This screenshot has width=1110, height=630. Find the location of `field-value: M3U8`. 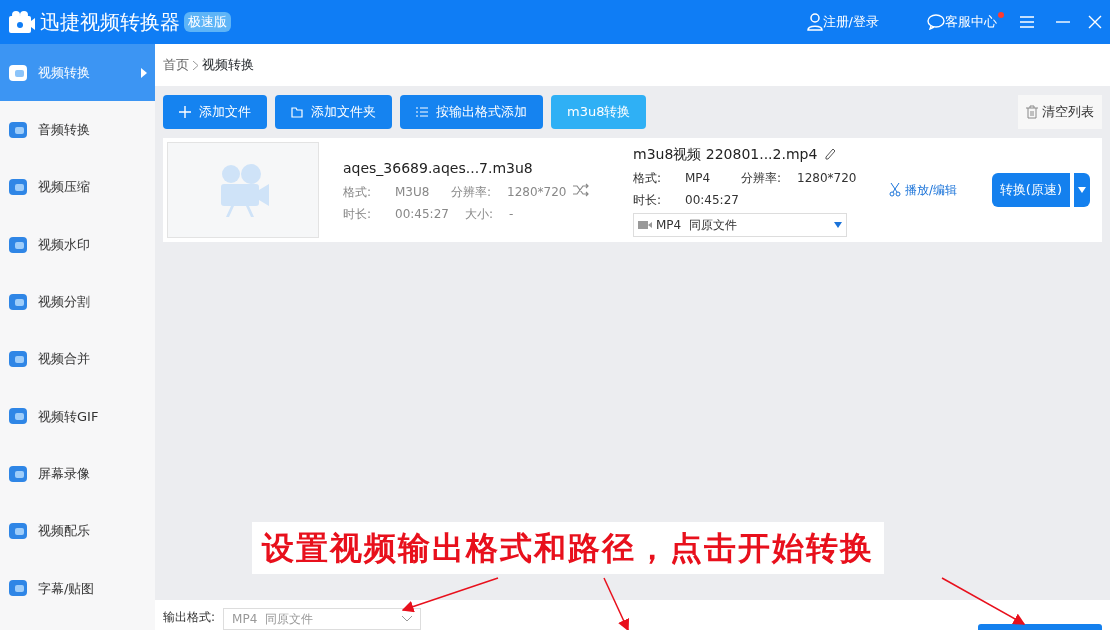

field-value: M3U8 is located at coordinates (413, 192).